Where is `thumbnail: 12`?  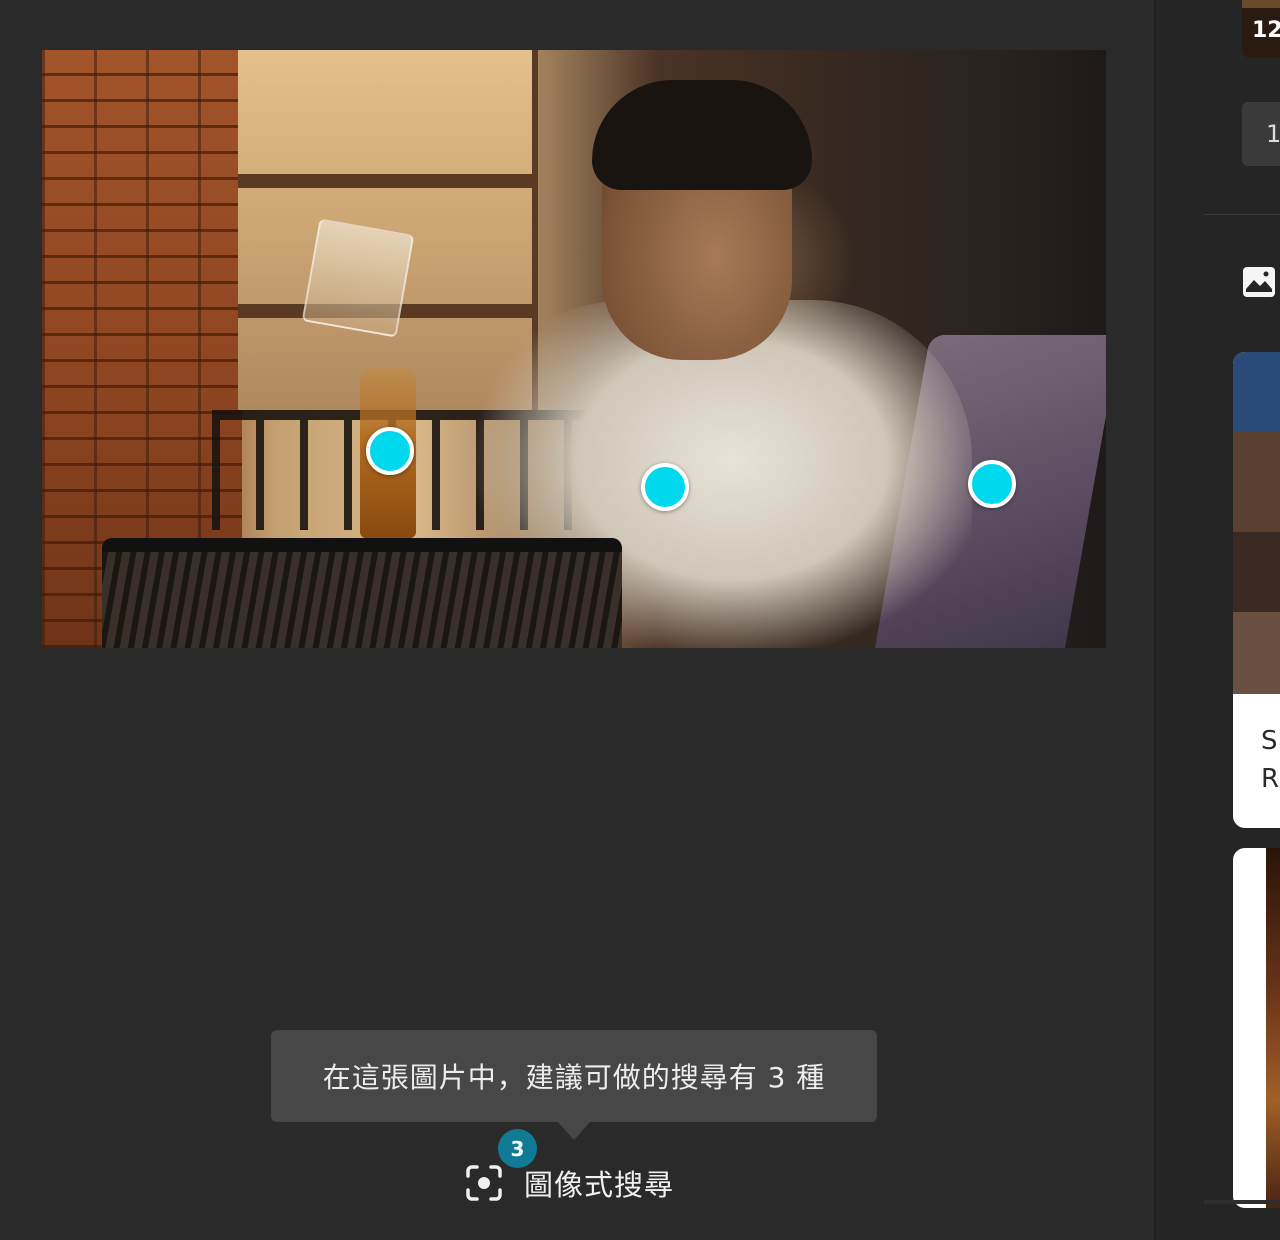 thumbnail: 12 is located at coordinates (1261, 29).